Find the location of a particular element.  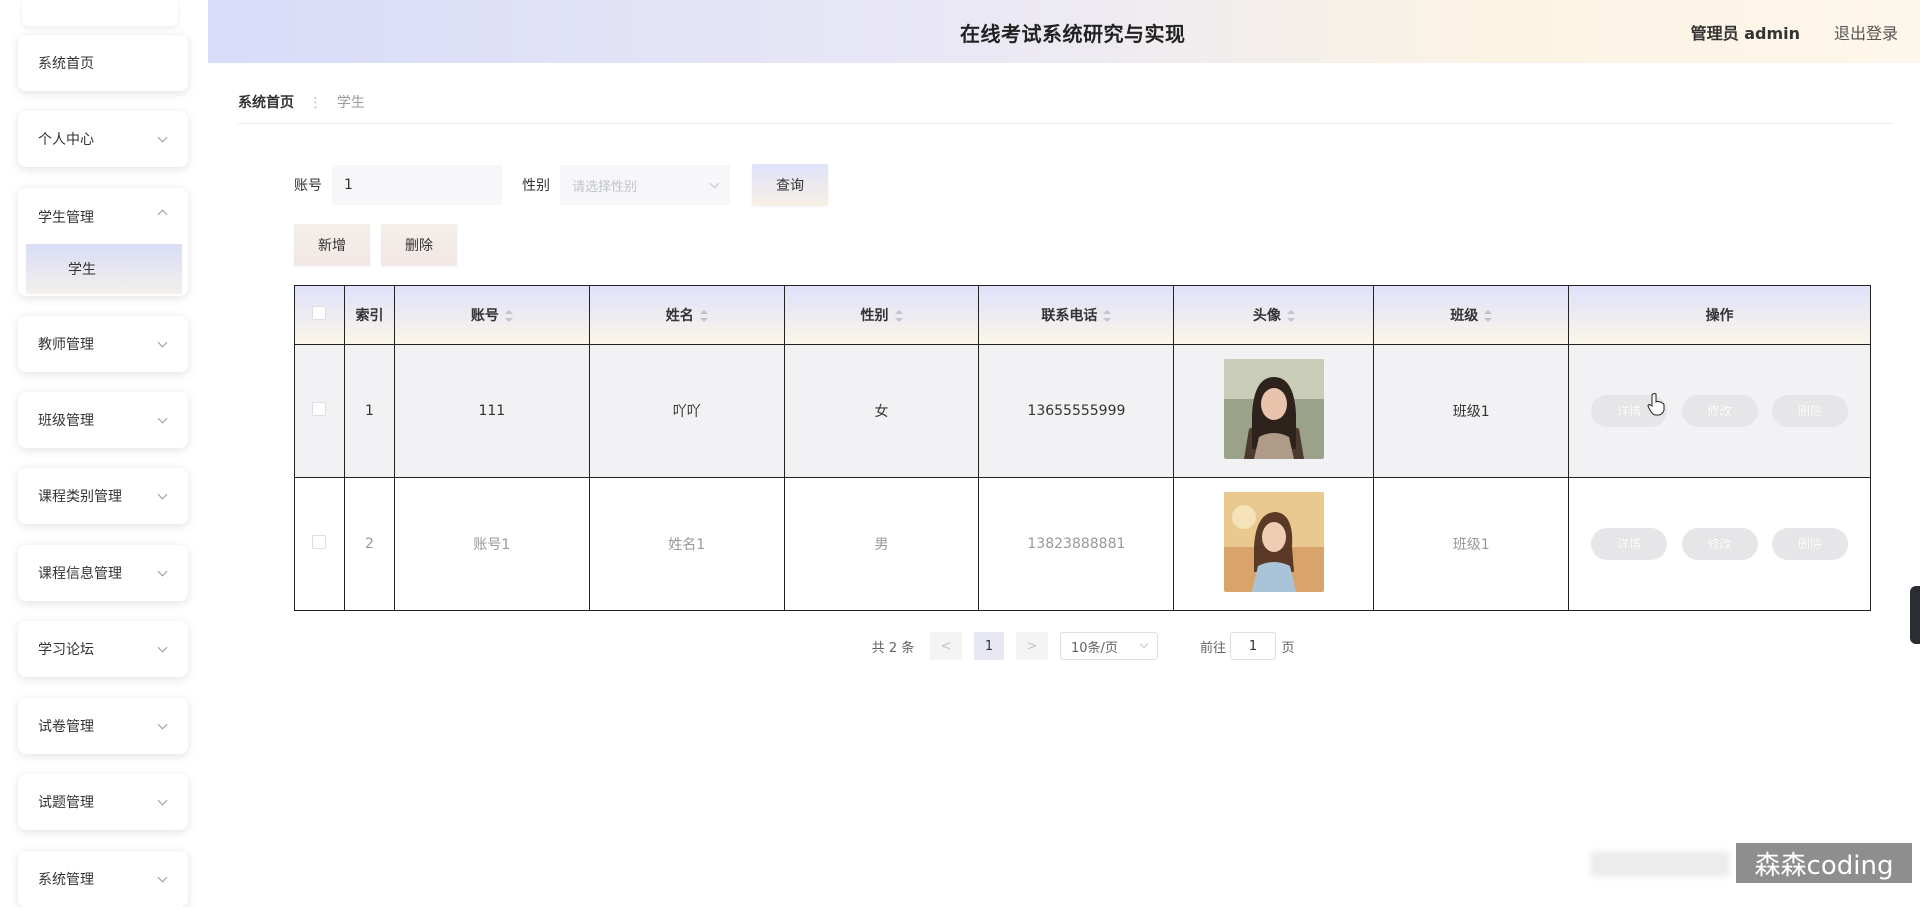

goto-label: 前往 is located at coordinates (1213, 646).